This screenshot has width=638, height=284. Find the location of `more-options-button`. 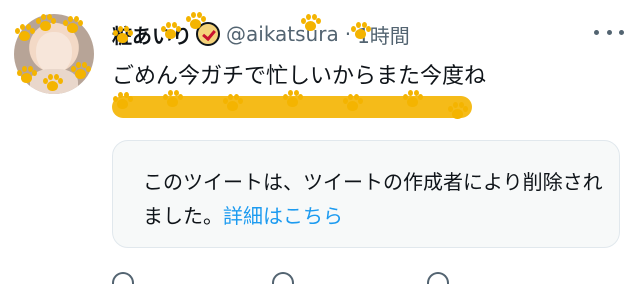

more-options-button is located at coordinates (609, 32).